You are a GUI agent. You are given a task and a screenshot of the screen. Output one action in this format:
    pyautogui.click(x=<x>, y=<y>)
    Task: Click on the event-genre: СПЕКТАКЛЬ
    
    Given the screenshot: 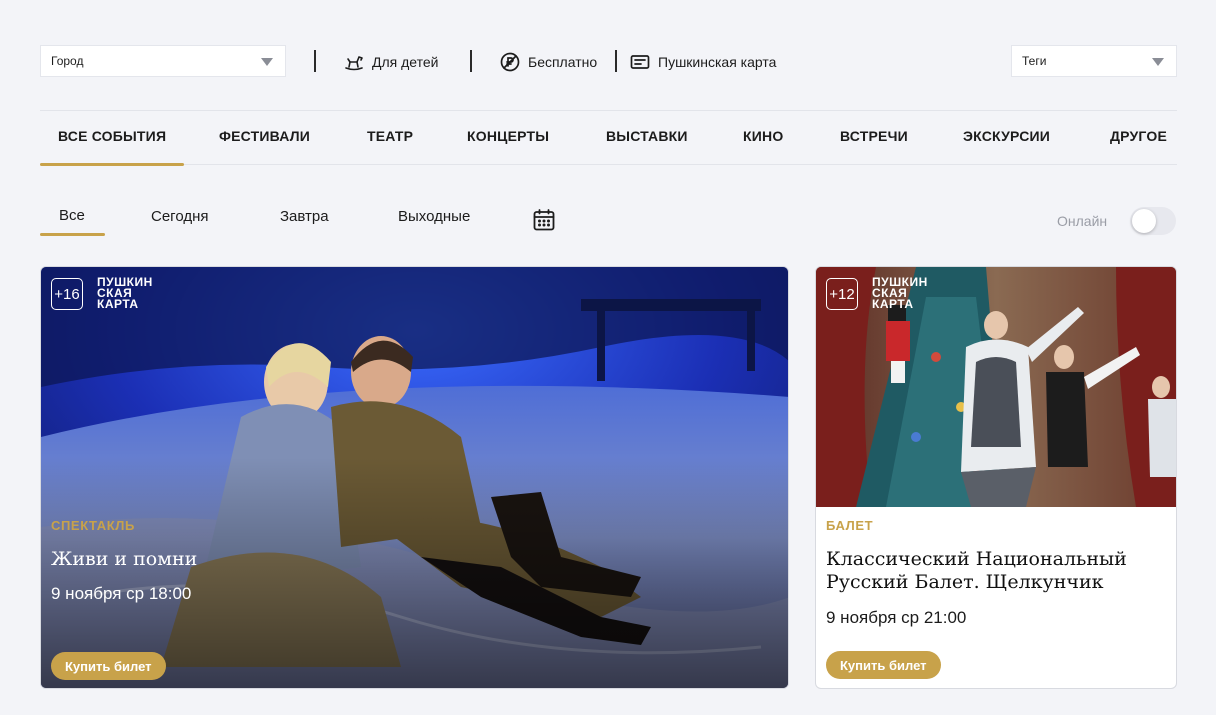 What is the action you would take?
    pyautogui.click(x=93, y=525)
    